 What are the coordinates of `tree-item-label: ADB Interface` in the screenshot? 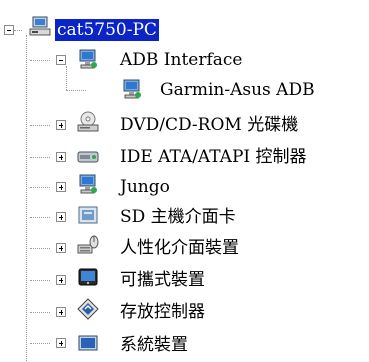 It's located at (181, 60).